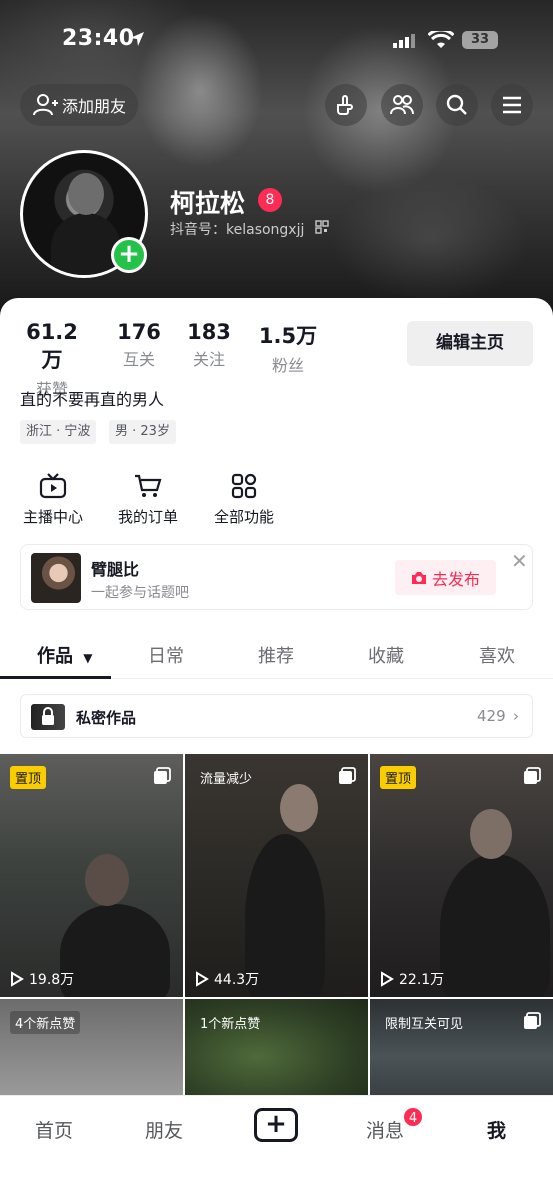 This screenshot has width=553, height=1200. I want to click on menu-button, so click(512, 105).